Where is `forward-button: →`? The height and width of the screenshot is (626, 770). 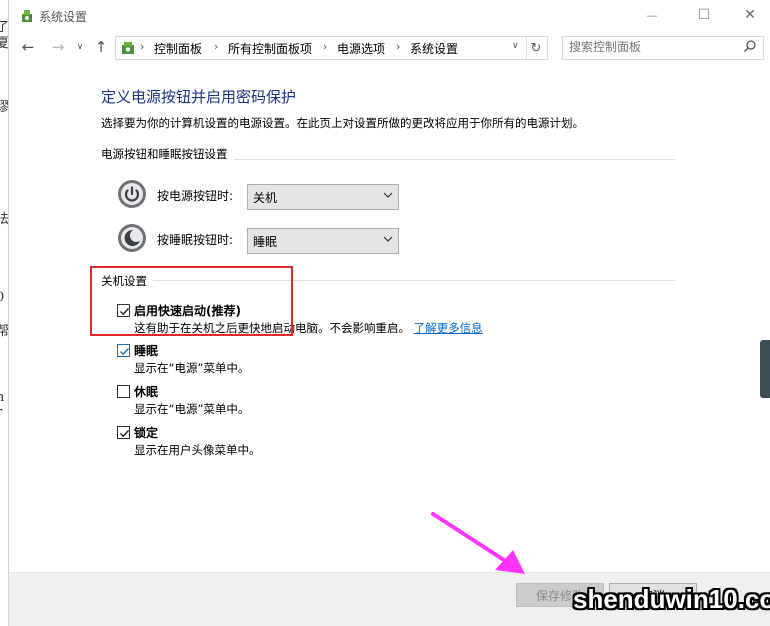 forward-button: → is located at coordinates (58, 47).